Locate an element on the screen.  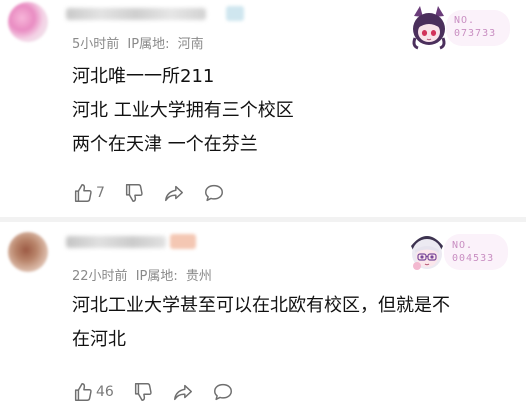
comment-time: 22小时前 is located at coordinates (100, 276).